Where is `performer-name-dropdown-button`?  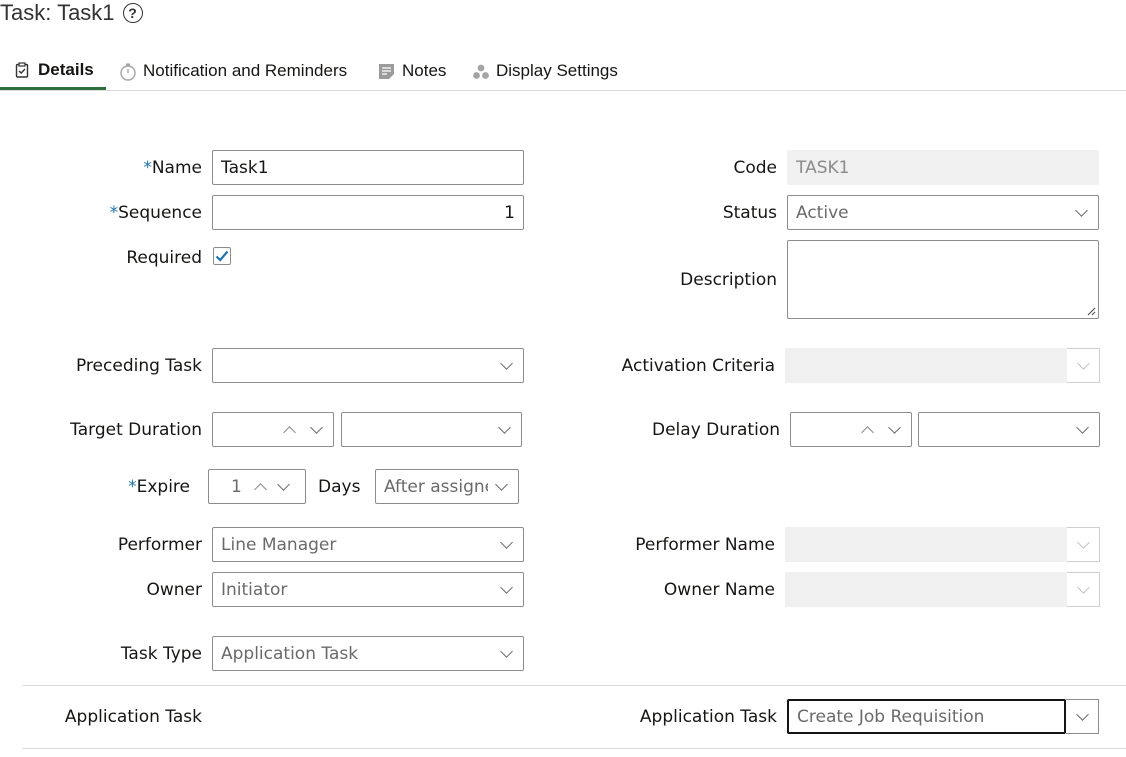 performer-name-dropdown-button is located at coordinates (1083, 544).